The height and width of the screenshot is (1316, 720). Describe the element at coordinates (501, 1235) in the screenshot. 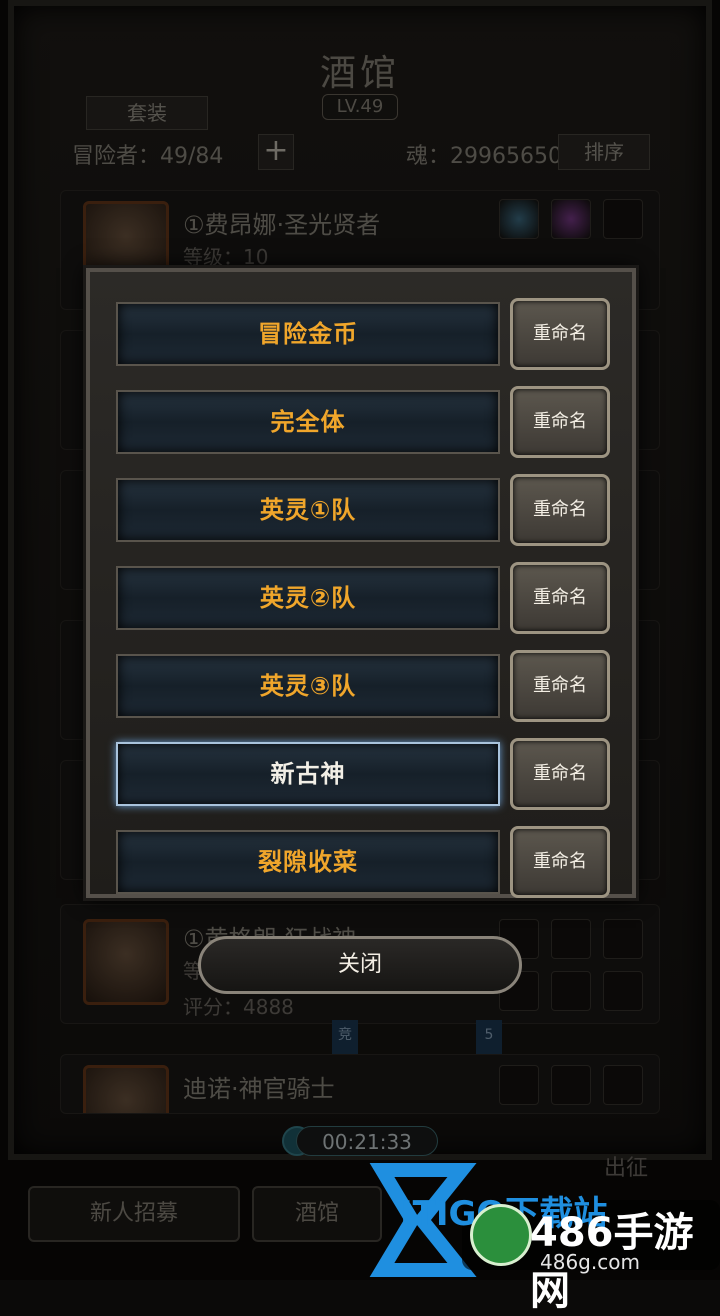

I see `watermark-circle-icon` at that location.